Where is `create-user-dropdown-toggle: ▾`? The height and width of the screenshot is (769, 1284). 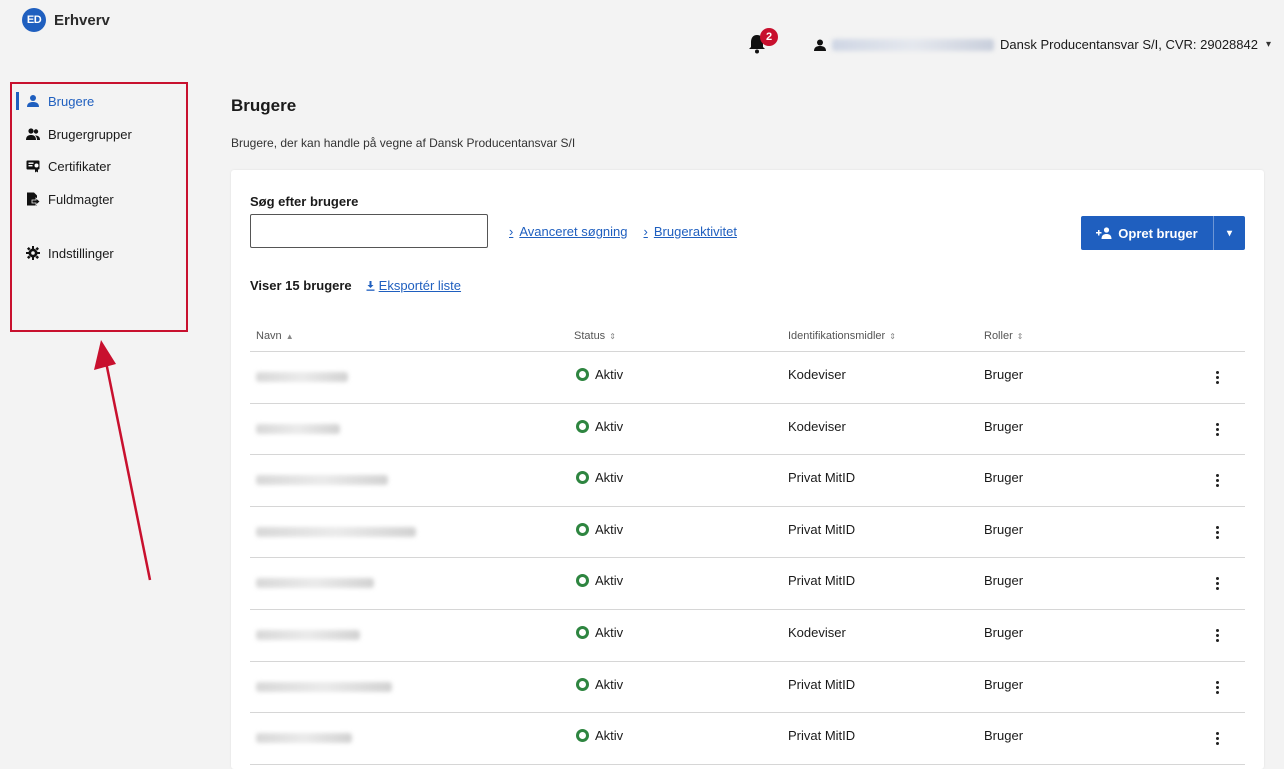
create-user-dropdown-toggle: ▾ is located at coordinates (1229, 233).